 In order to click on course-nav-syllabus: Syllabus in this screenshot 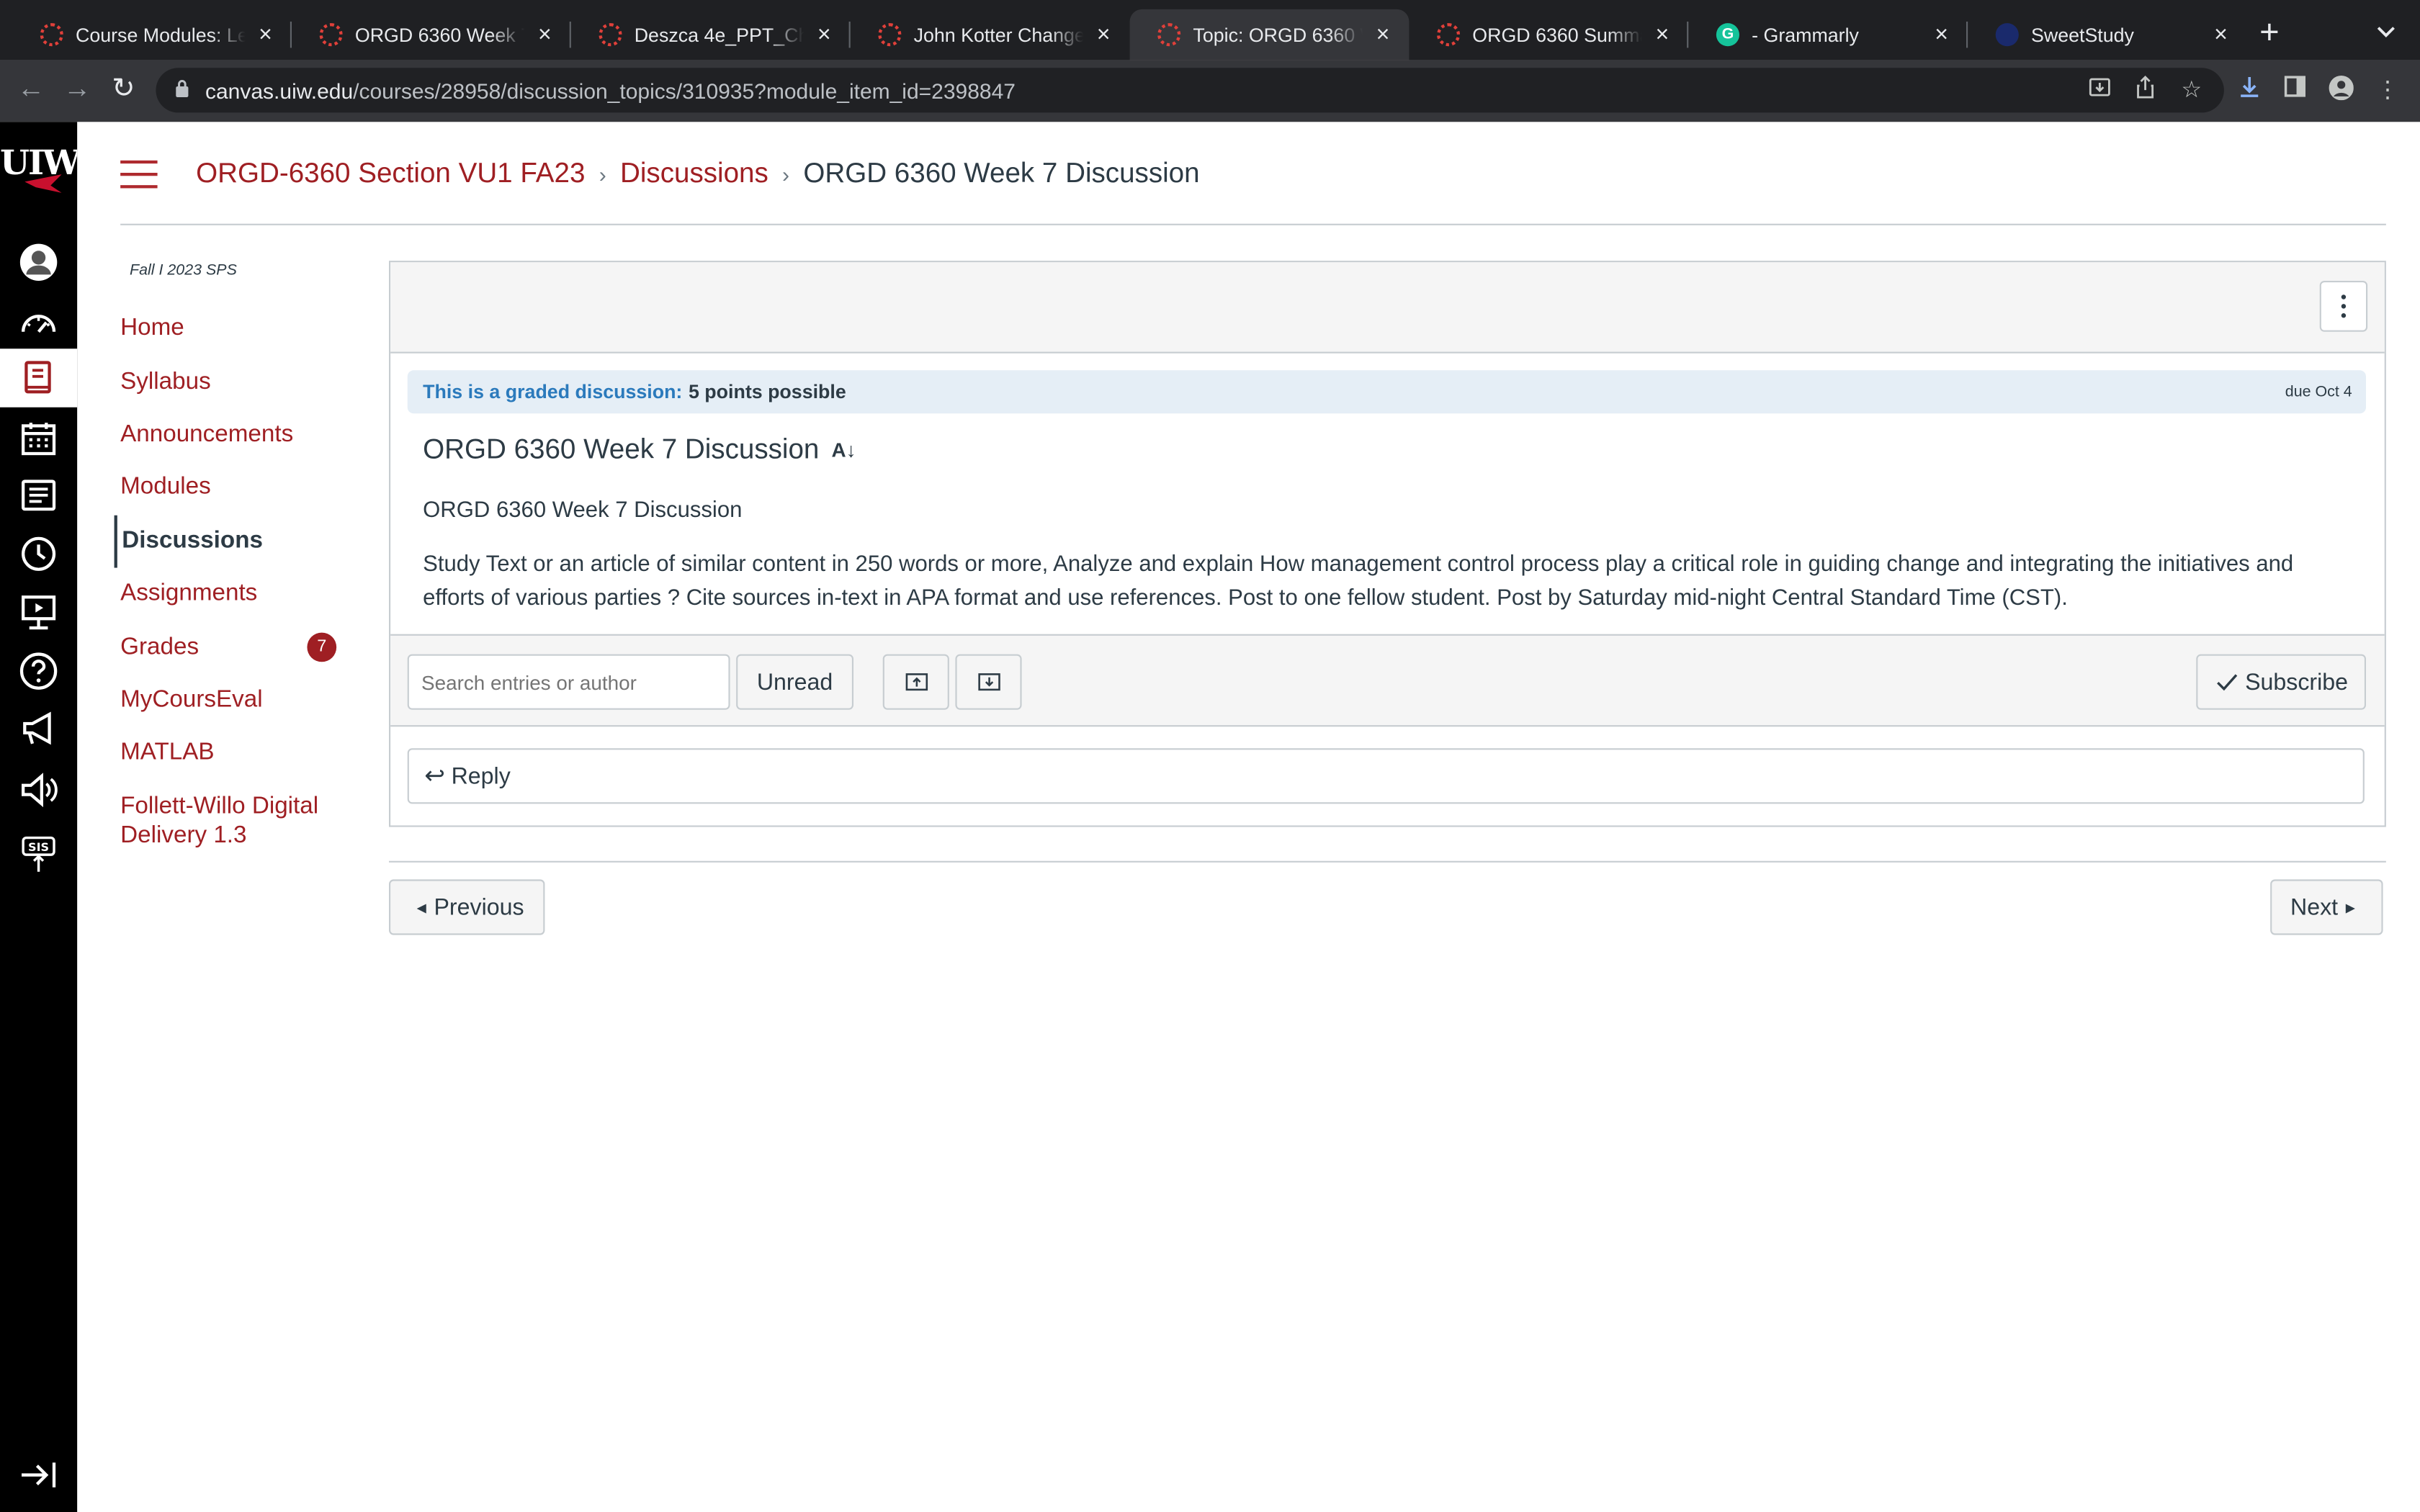, I will do `click(238, 382)`.